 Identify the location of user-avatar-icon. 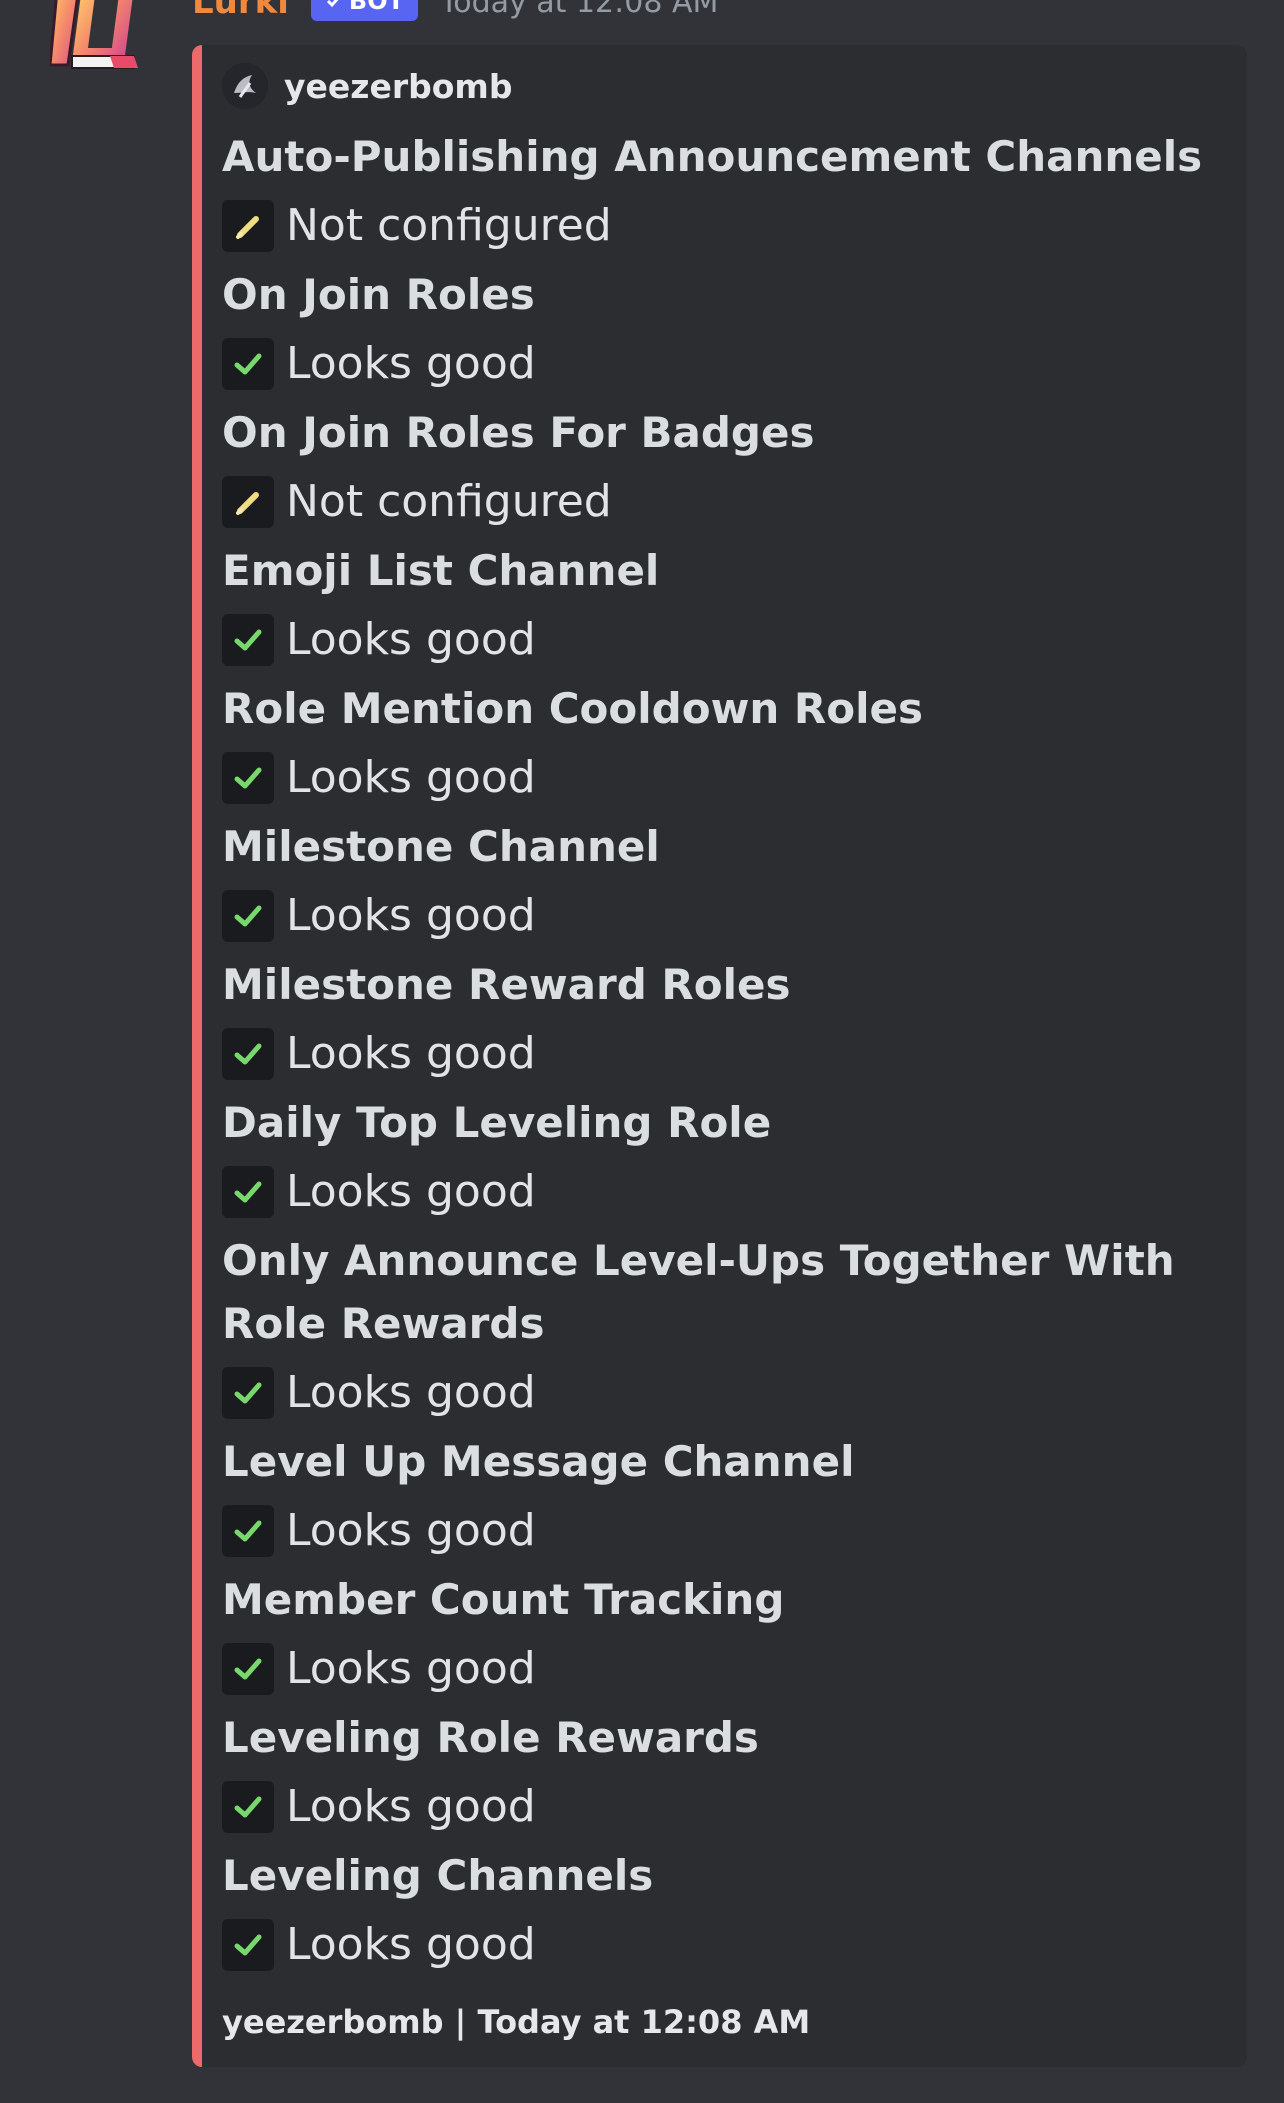
(245, 86).